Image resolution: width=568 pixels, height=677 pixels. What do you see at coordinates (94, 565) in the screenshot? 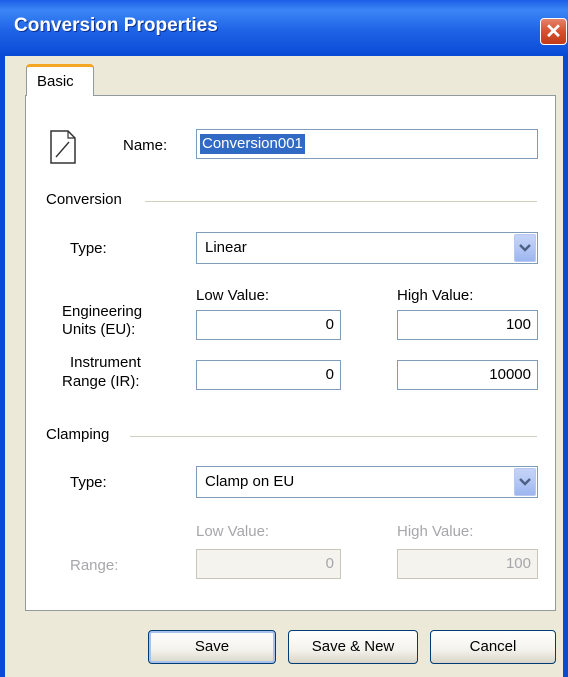
I see `range-label: Range:` at bounding box center [94, 565].